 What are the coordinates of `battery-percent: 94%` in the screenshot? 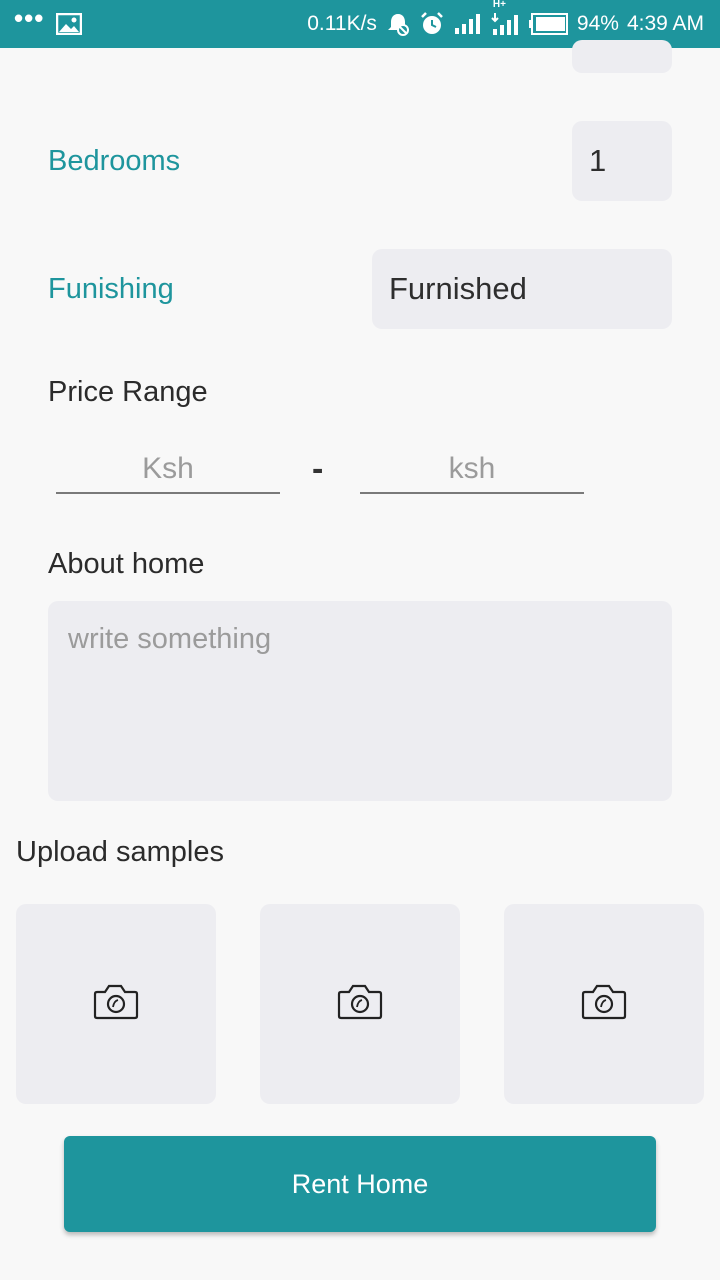 It's located at (597, 23).